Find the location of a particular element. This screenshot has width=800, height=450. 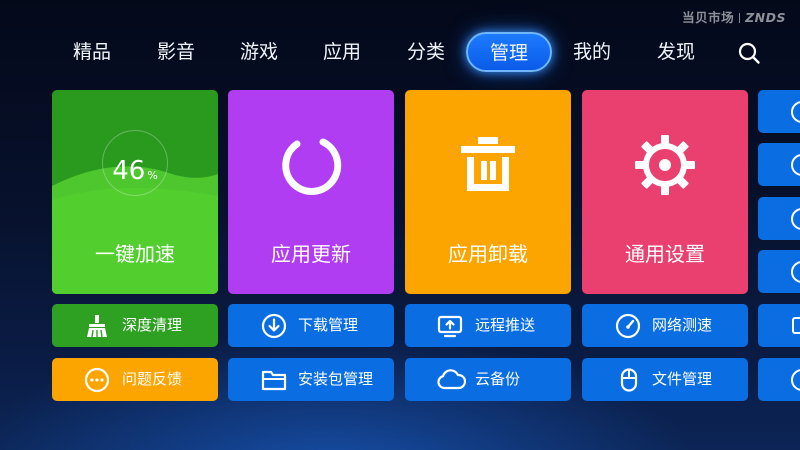

deep-clean-button: 深度清理 is located at coordinates (135, 325).